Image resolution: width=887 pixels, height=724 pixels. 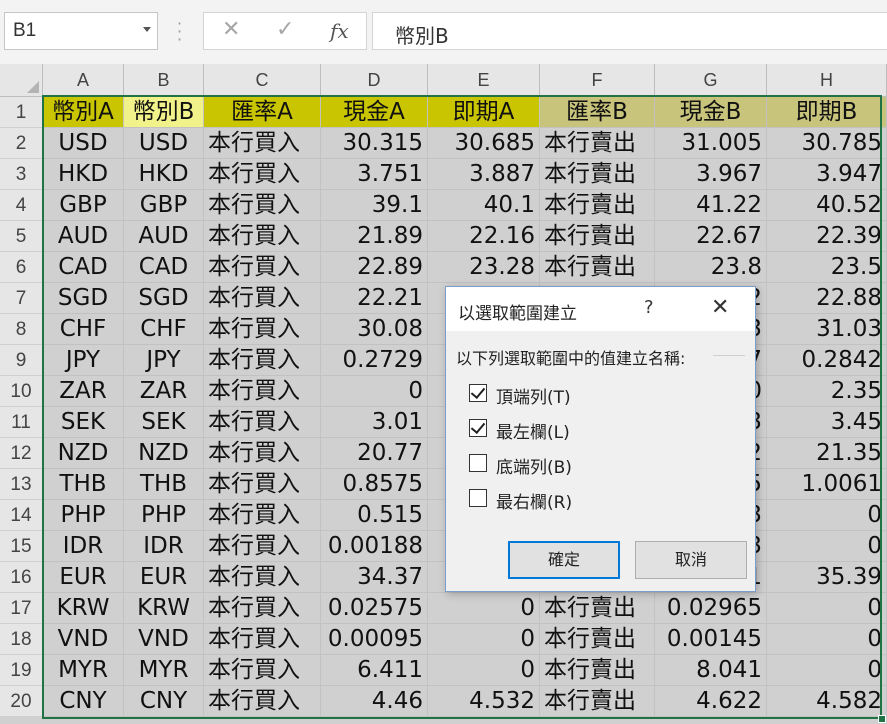 I want to click on table-cell: 4.46, so click(x=374, y=701).